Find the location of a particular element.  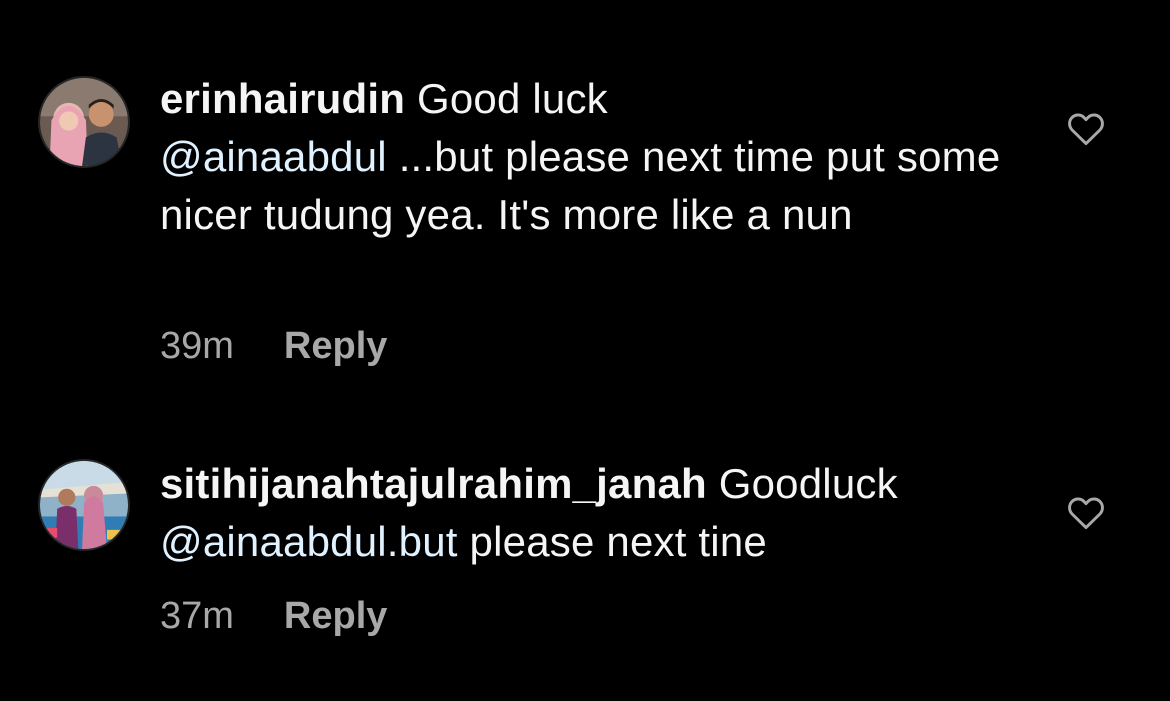

comment-meta: 39m Reply is located at coordinates (273, 346).